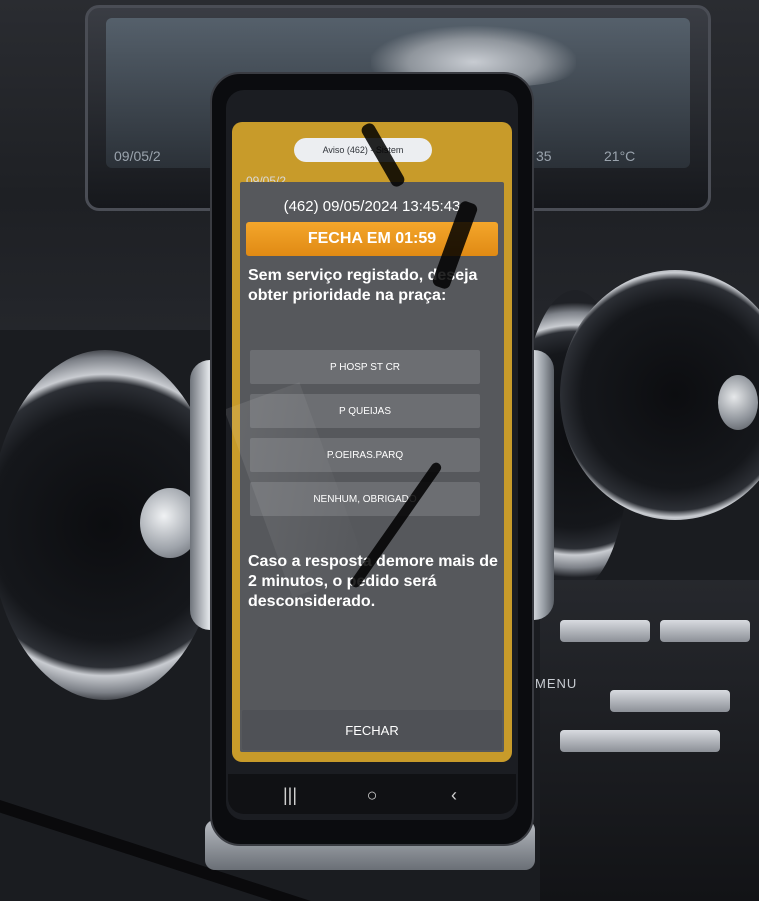 The width and height of the screenshot is (759, 901). I want to click on android-nav-bar: ||| ○ ‹, so click(372, 794).